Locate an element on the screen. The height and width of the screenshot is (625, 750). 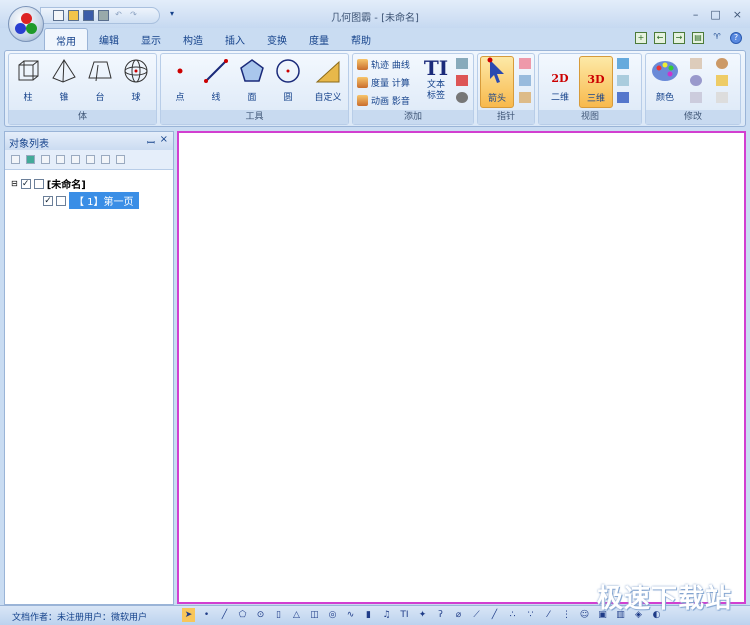
style-icon is located at coordinates (696, 97).